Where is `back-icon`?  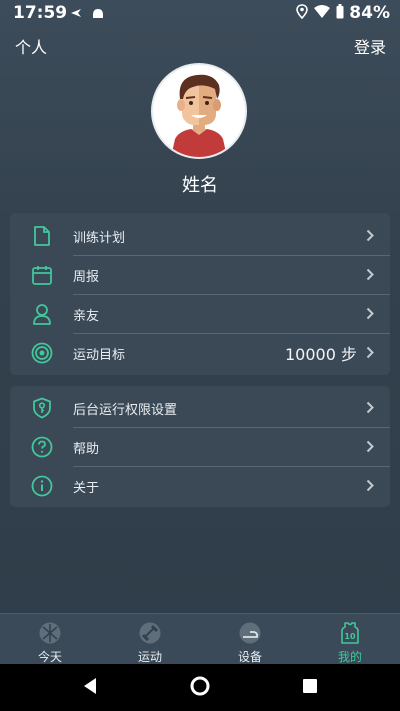
back-icon is located at coordinates (90, 686).